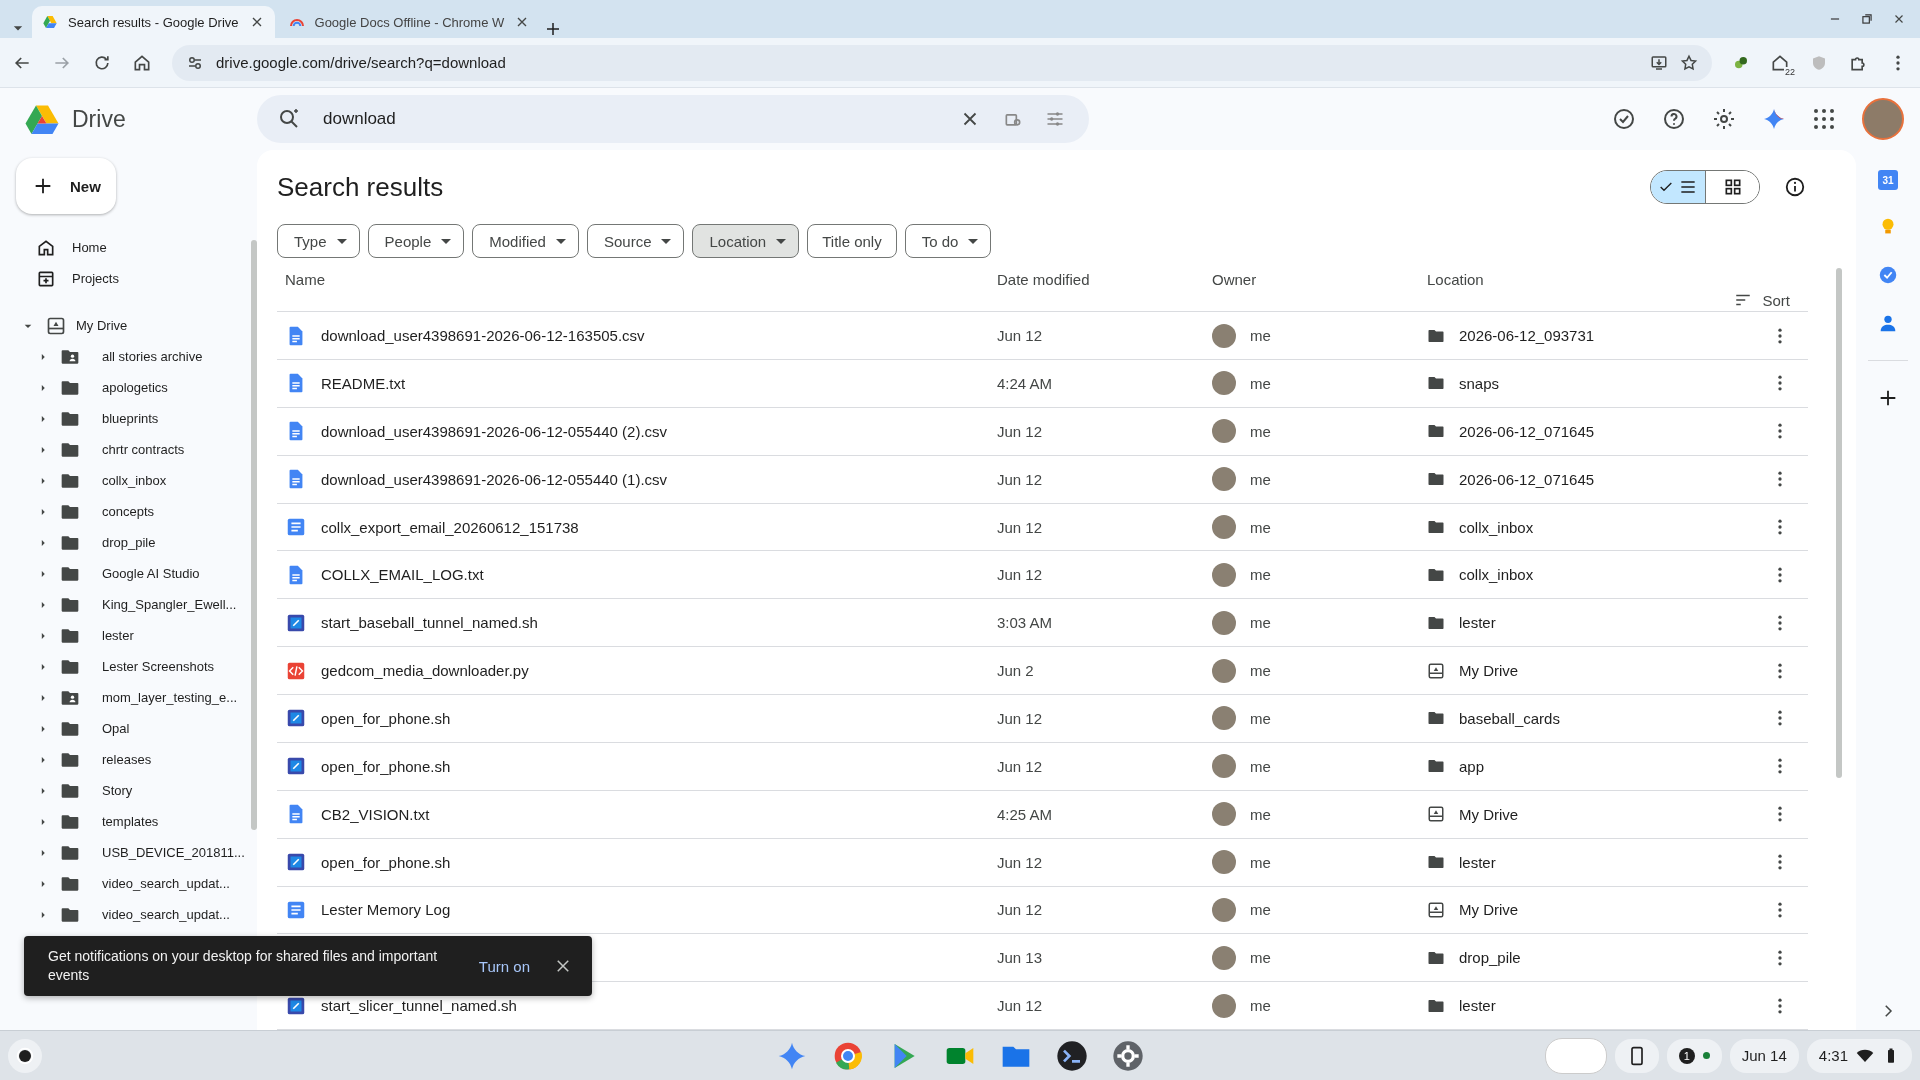  What do you see at coordinates (1042, 671) in the screenshot?
I see `file-row: gedcom_media_downloader.py Jun 2 me My Drive` at bounding box center [1042, 671].